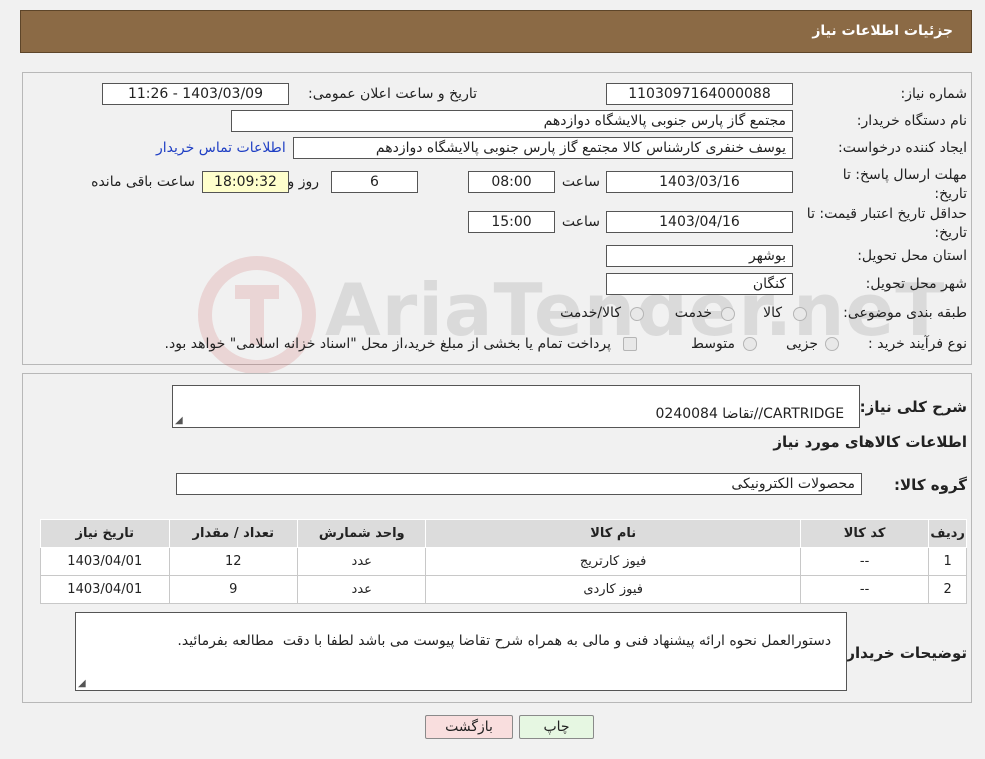 The image size is (985, 759). What do you see at coordinates (637, 314) in the screenshot?
I see `category-radio-goods-service` at bounding box center [637, 314].